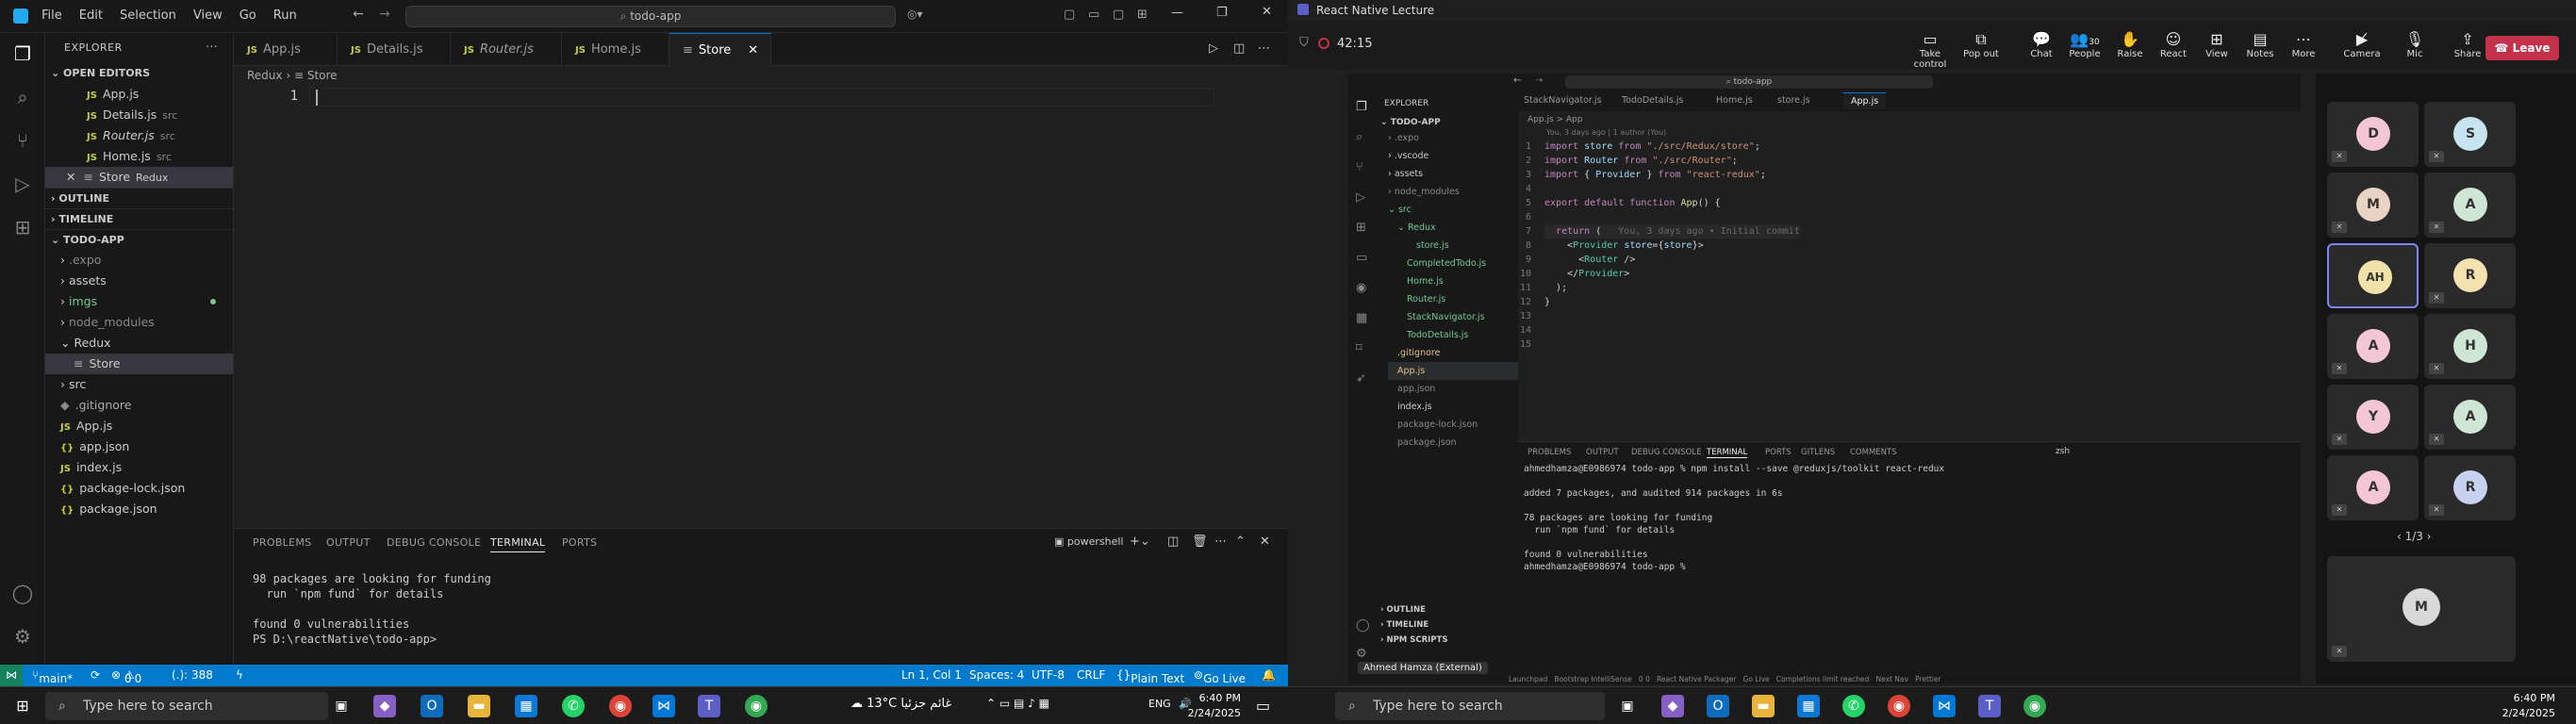 This screenshot has width=2576, height=724. I want to click on open-editors-section: ⌄ OPEN EDITORS, so click(139, 73).